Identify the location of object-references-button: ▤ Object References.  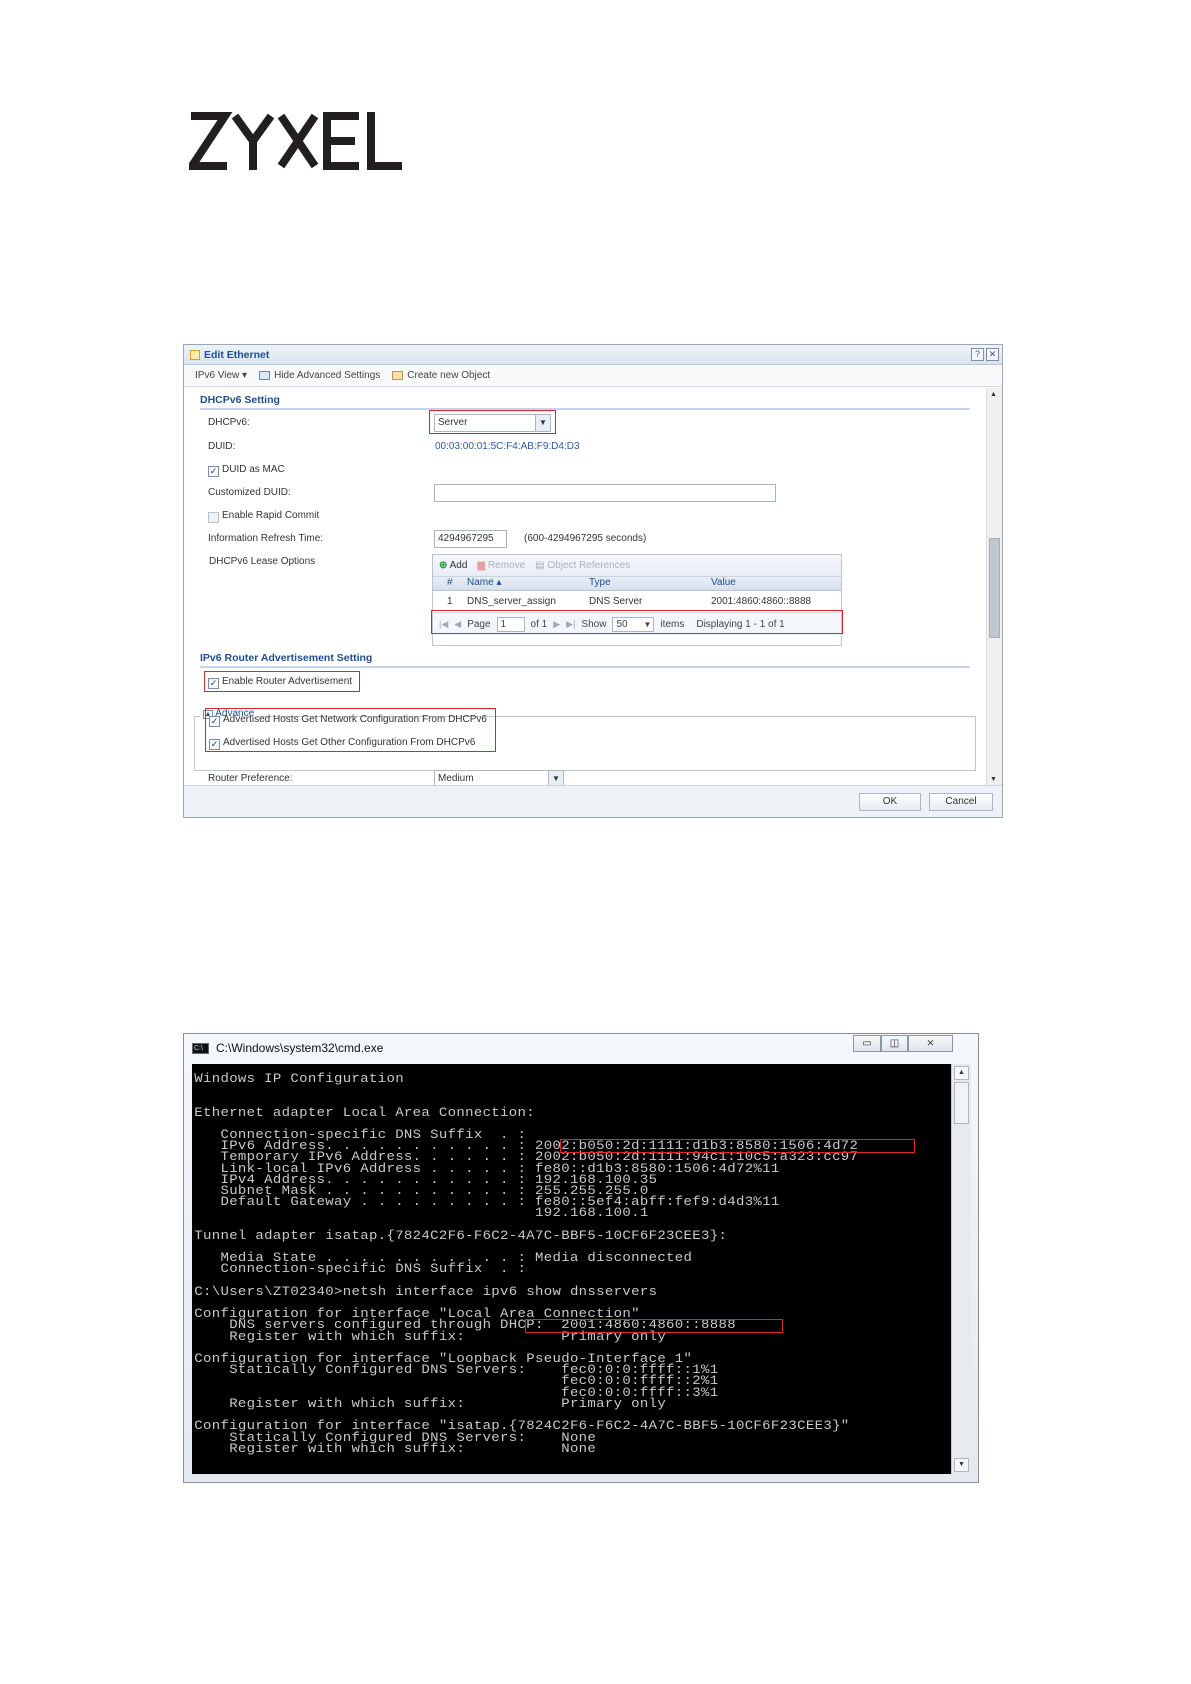
(582, 565).